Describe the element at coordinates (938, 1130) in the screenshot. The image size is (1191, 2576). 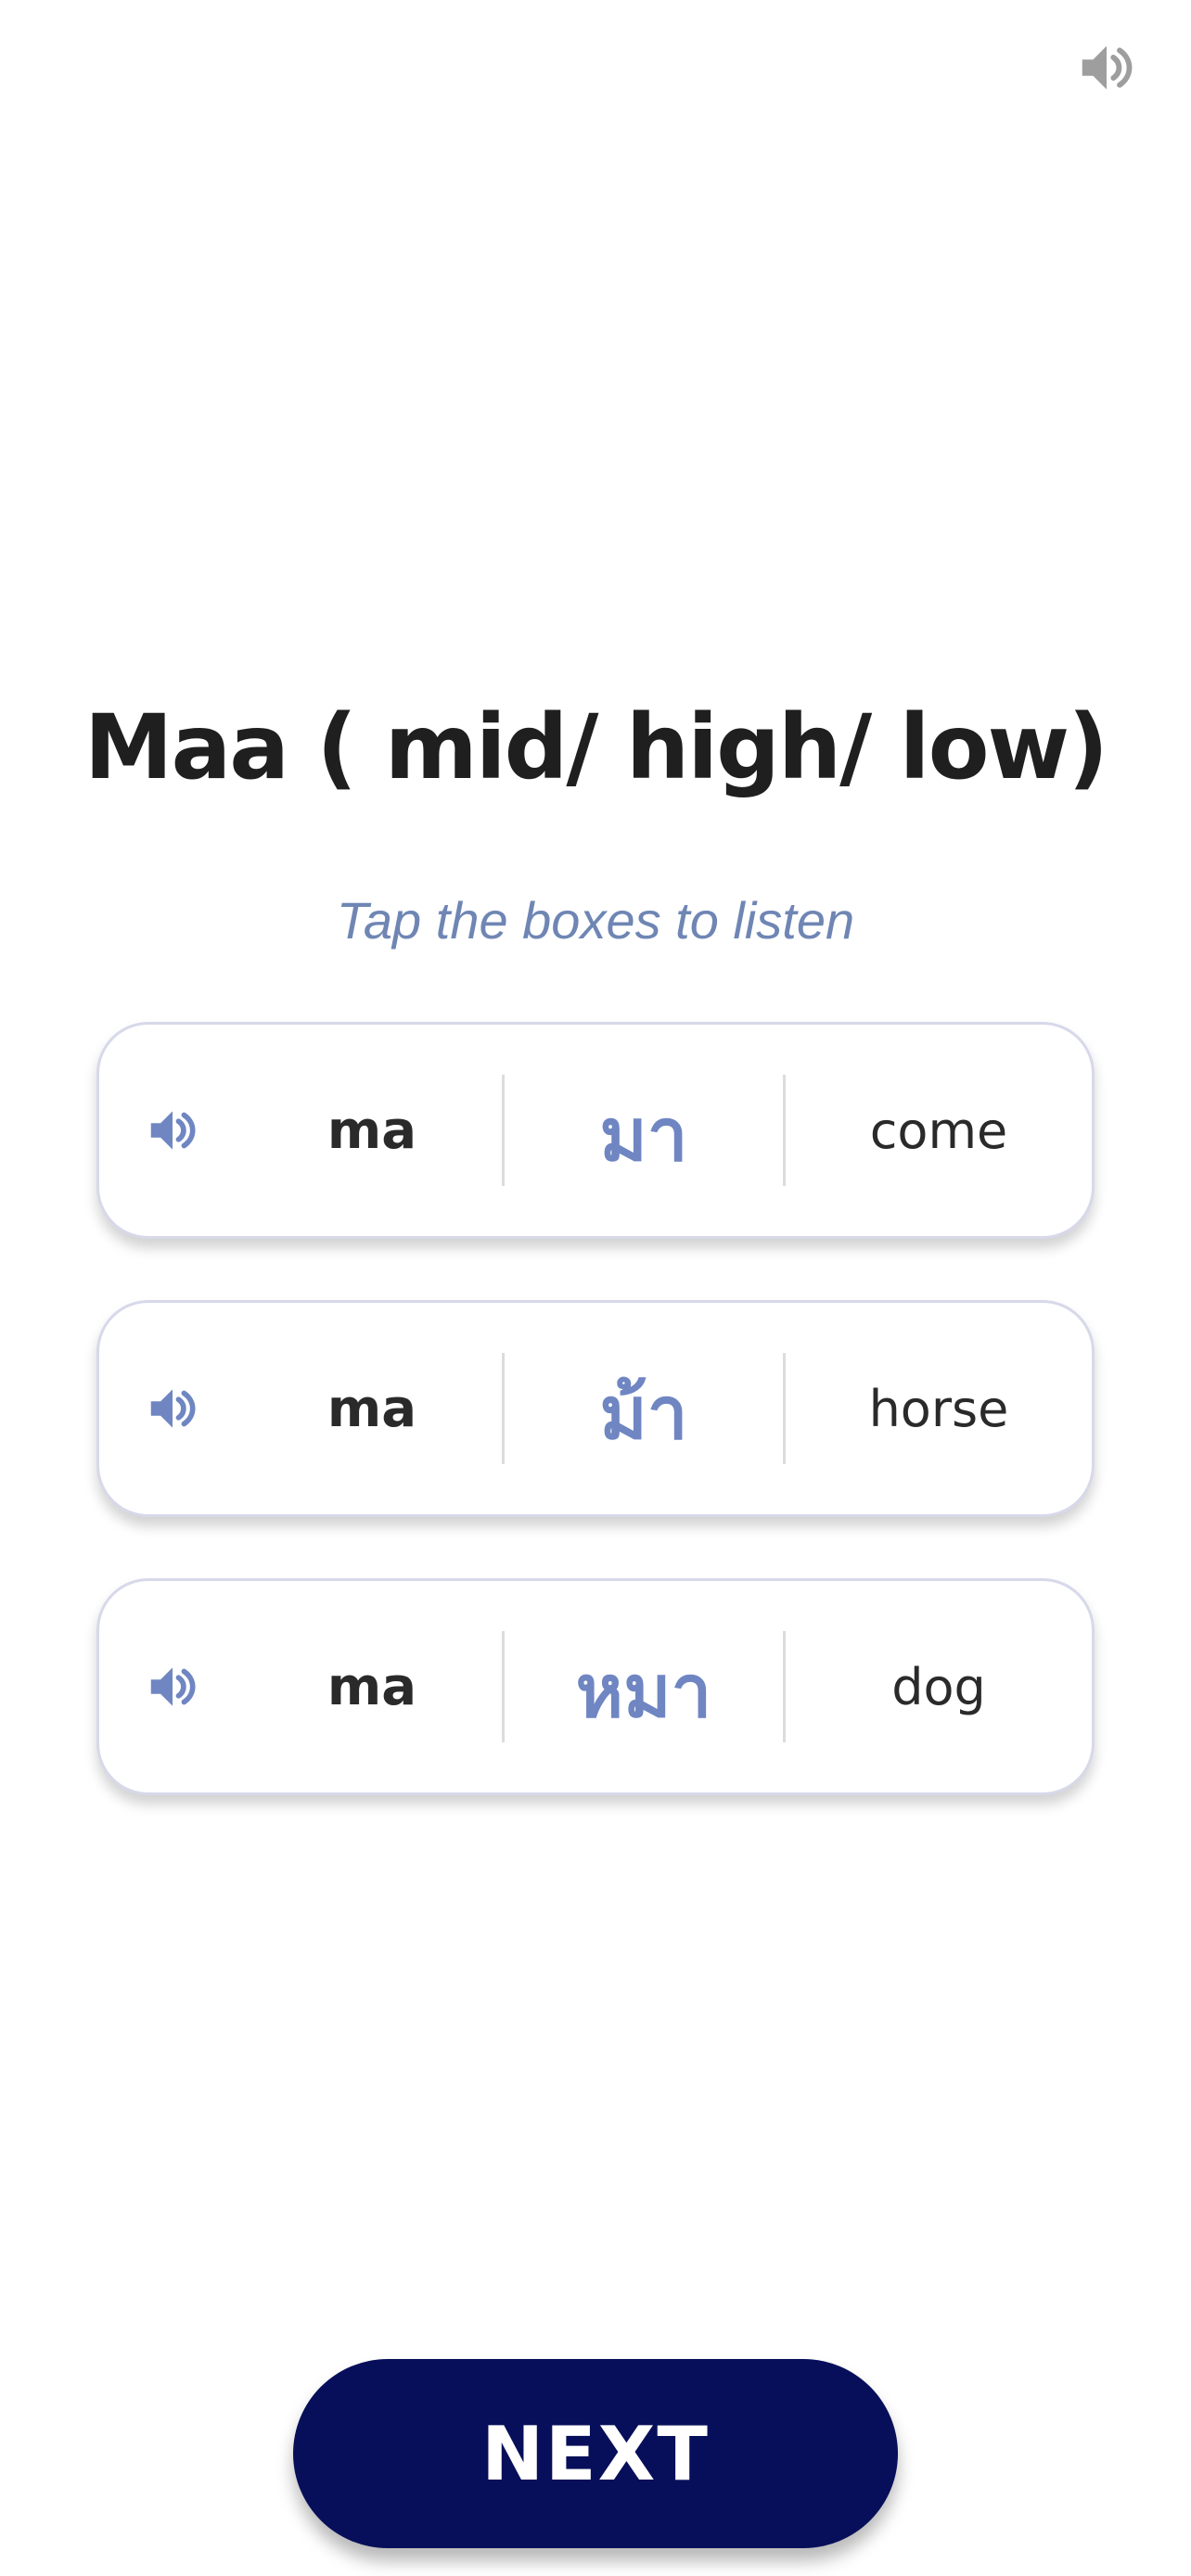
I see `meaning-text: come` at that location.